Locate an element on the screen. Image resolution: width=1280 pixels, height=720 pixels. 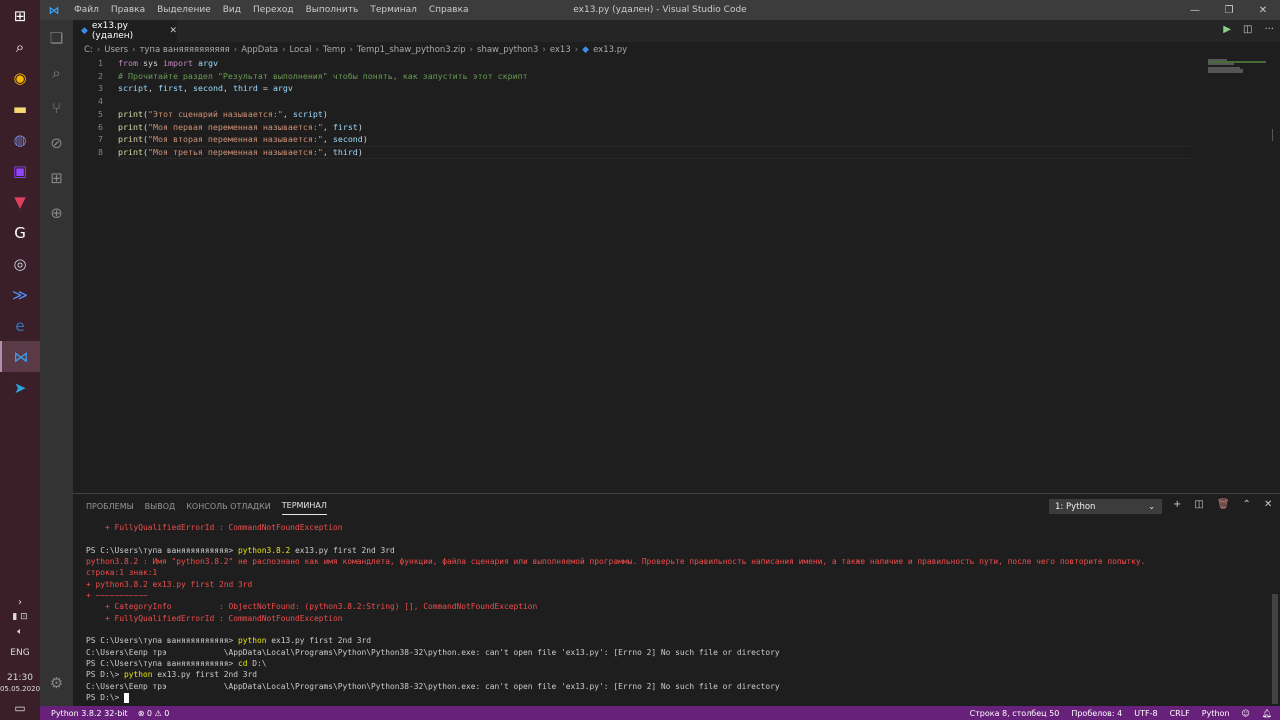
chevron-down-icon: ⌄ is located at coordinates (1151, 506).